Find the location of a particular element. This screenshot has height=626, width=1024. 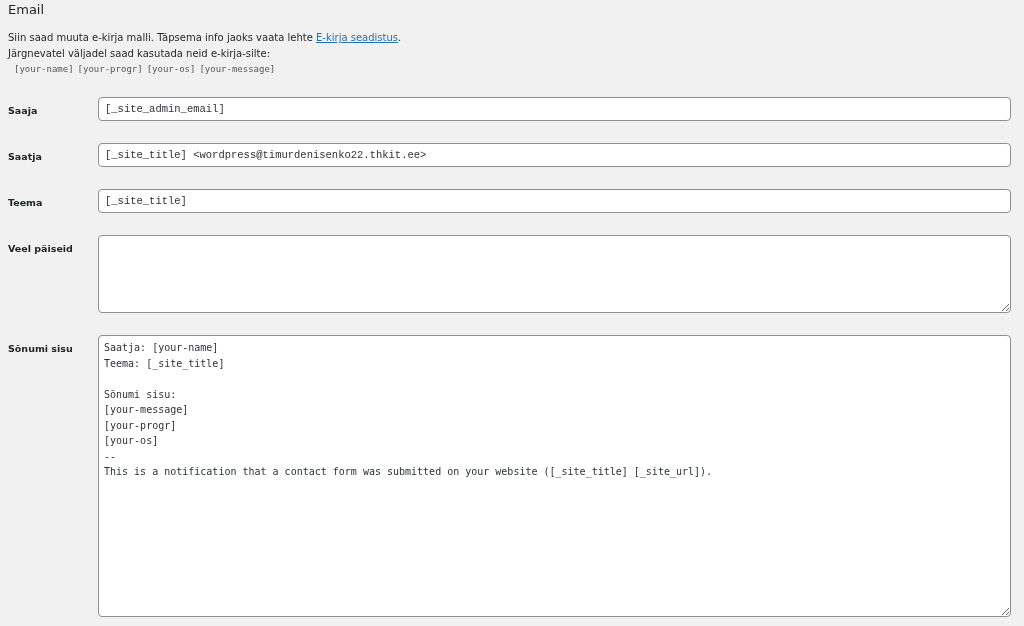

description-text: Siin saad muuta e-kirja malli. Täpsema info jaoks vaata lehte E-kirja seadistus. is located at coordinates (205, 38).